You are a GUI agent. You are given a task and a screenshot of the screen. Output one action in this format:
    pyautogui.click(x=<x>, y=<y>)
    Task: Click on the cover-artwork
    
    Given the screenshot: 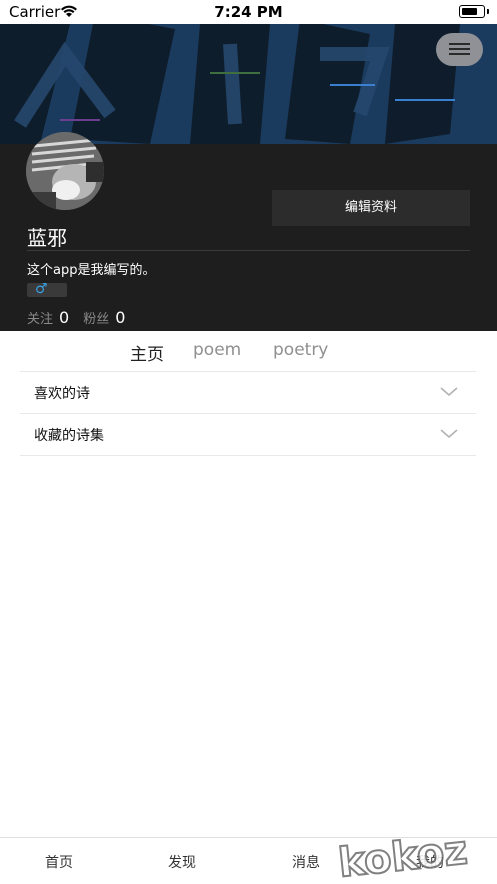 What is the action you would take?
    pyautogui.click(x=248, y=84)
    